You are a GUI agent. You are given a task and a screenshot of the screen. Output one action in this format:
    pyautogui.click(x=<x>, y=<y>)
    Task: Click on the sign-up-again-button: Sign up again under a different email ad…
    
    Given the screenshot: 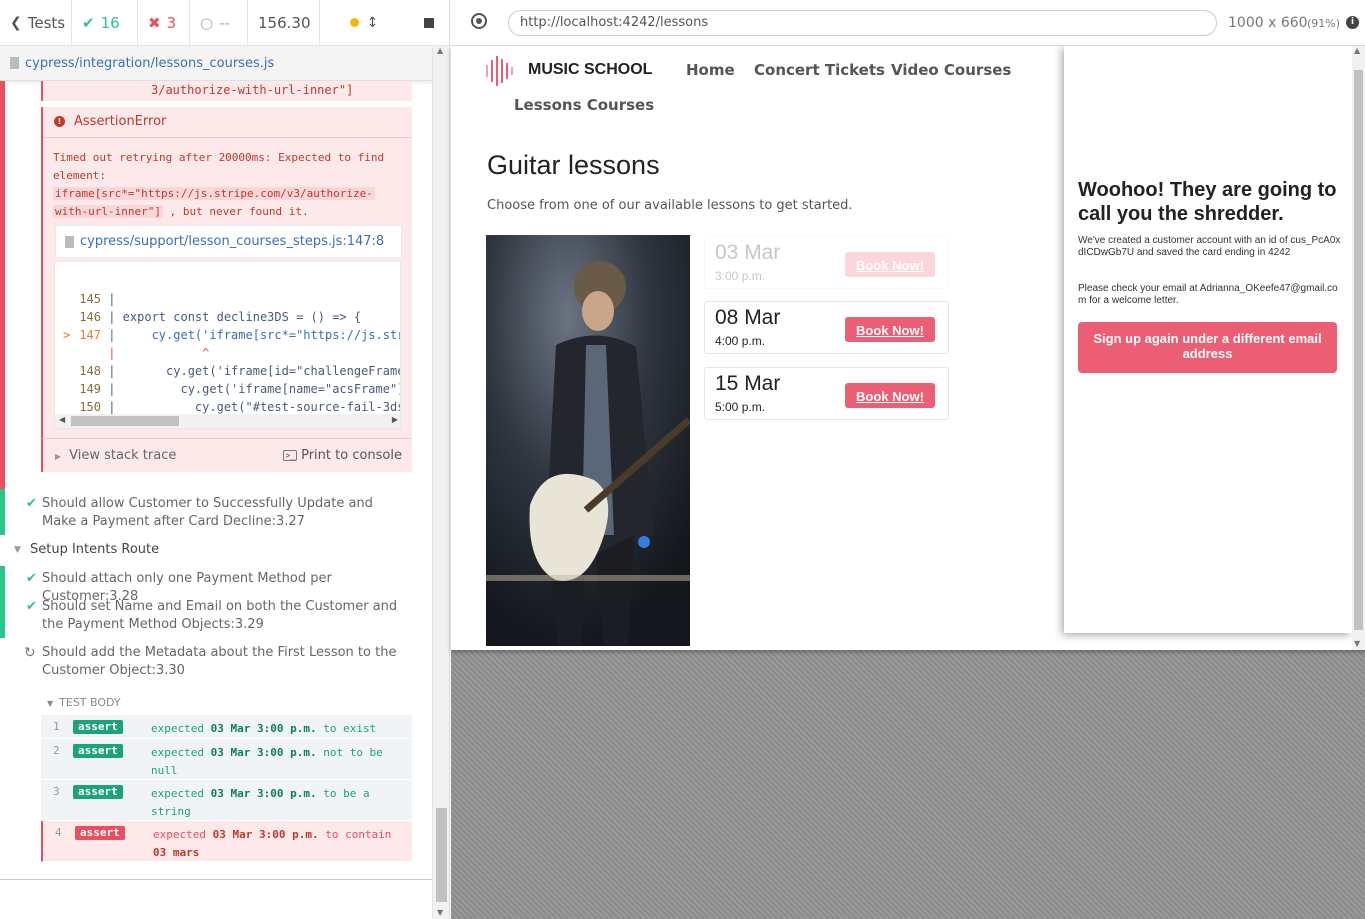 What is the action you would take?
    pyautogui.click(x=1207, y=347)
    